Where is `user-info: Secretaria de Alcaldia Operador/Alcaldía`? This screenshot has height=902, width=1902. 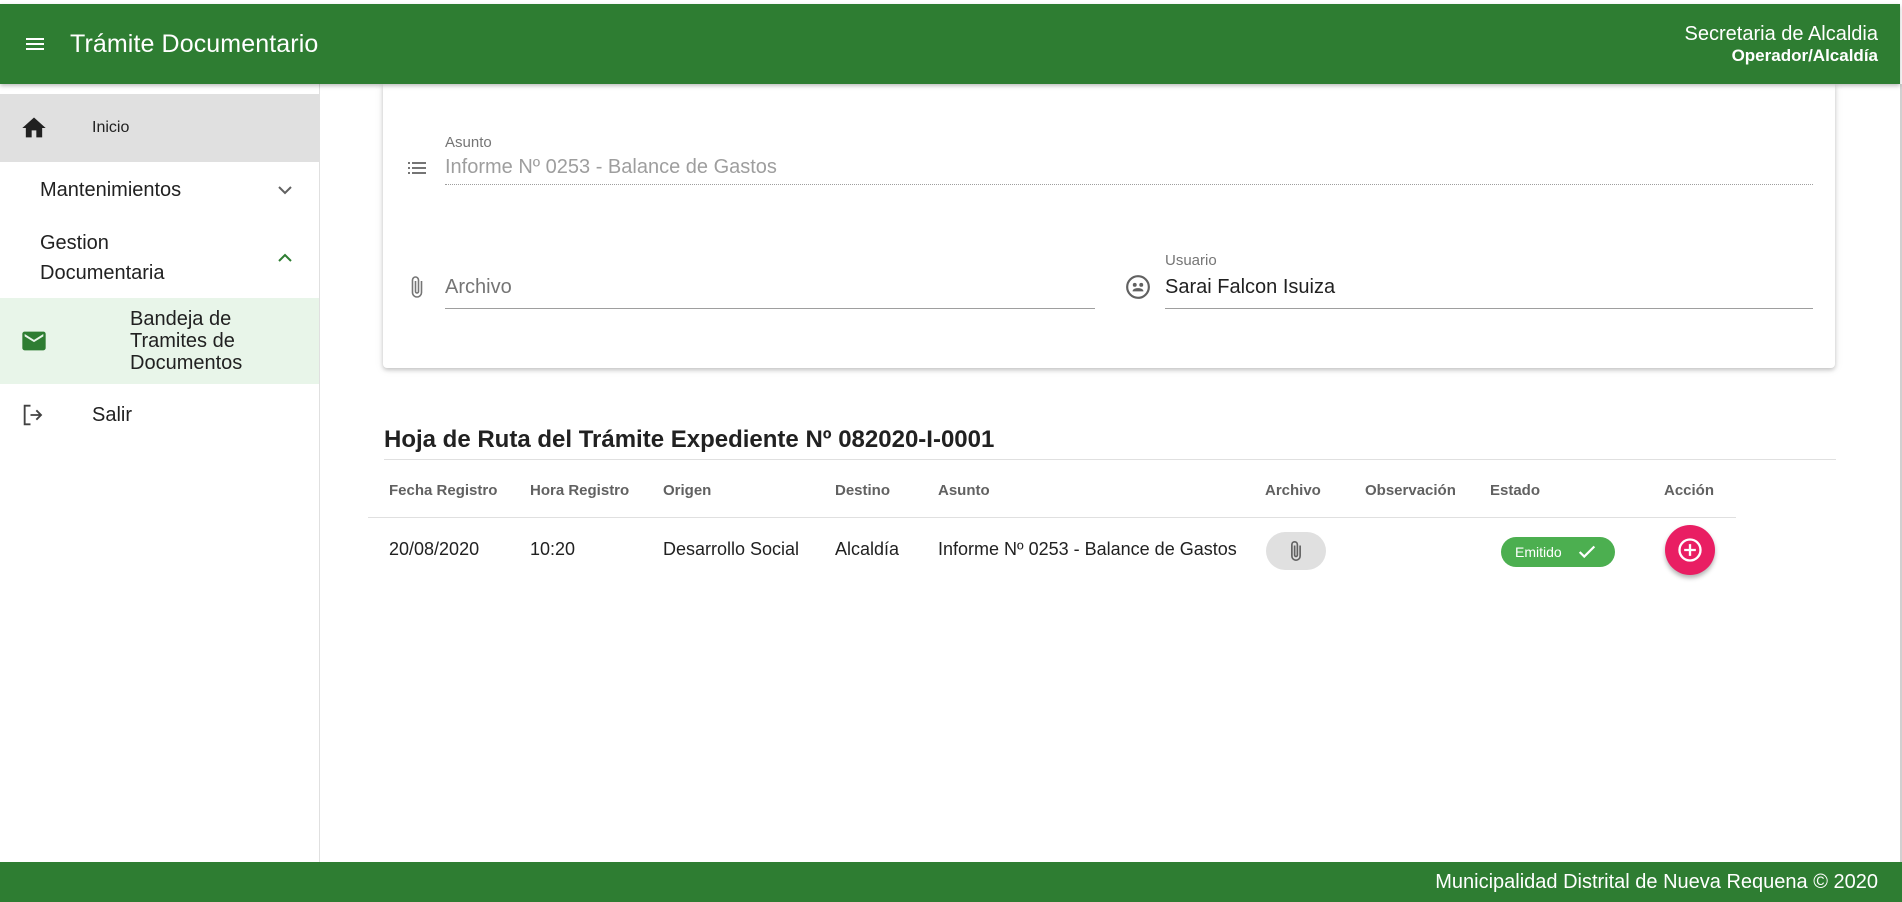 user-info: Secretaria de Alcaldia Operador/Alcaldía is located at coordinates (1781, 44).